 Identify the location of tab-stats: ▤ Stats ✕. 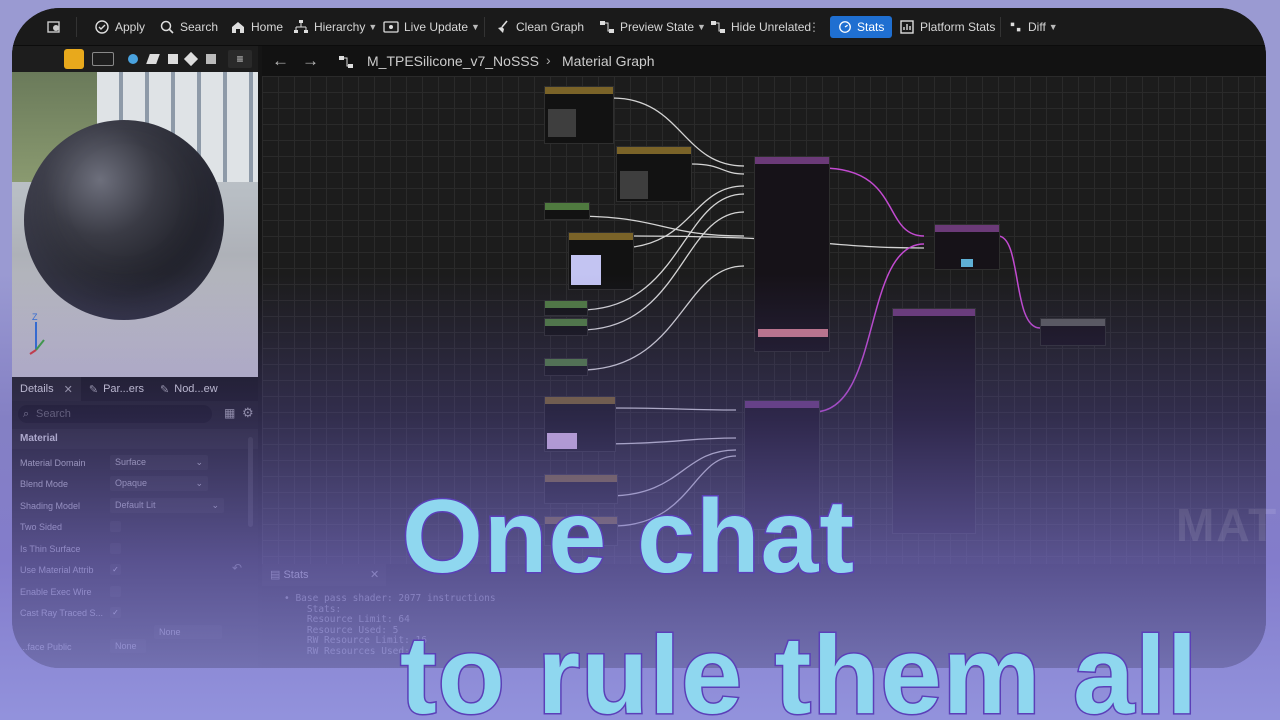
(324, 575).